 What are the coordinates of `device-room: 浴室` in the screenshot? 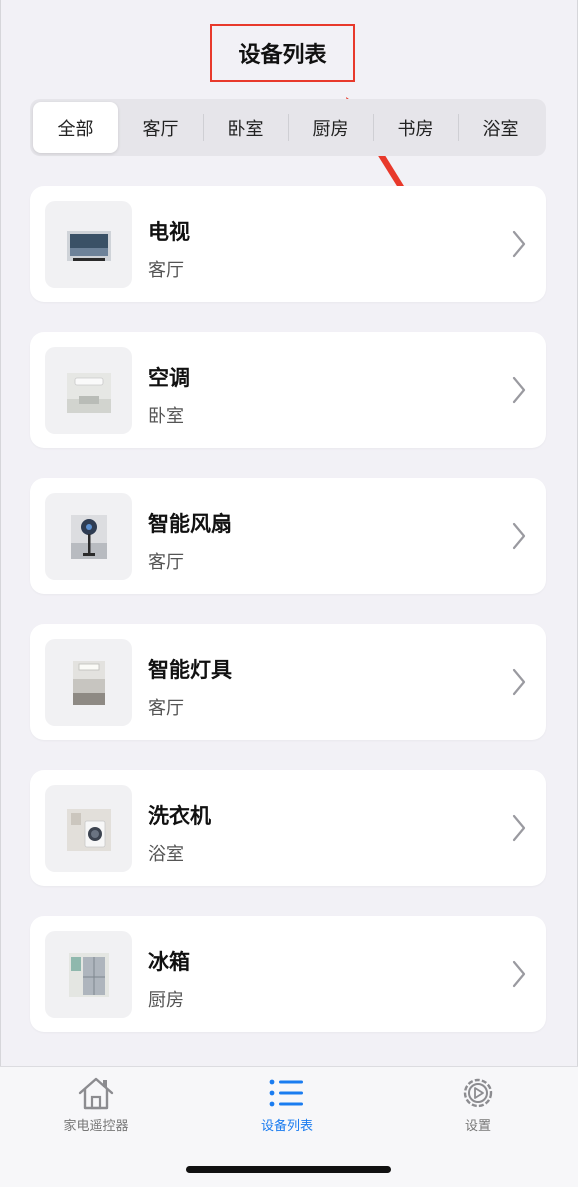 It's located at (166, 854).